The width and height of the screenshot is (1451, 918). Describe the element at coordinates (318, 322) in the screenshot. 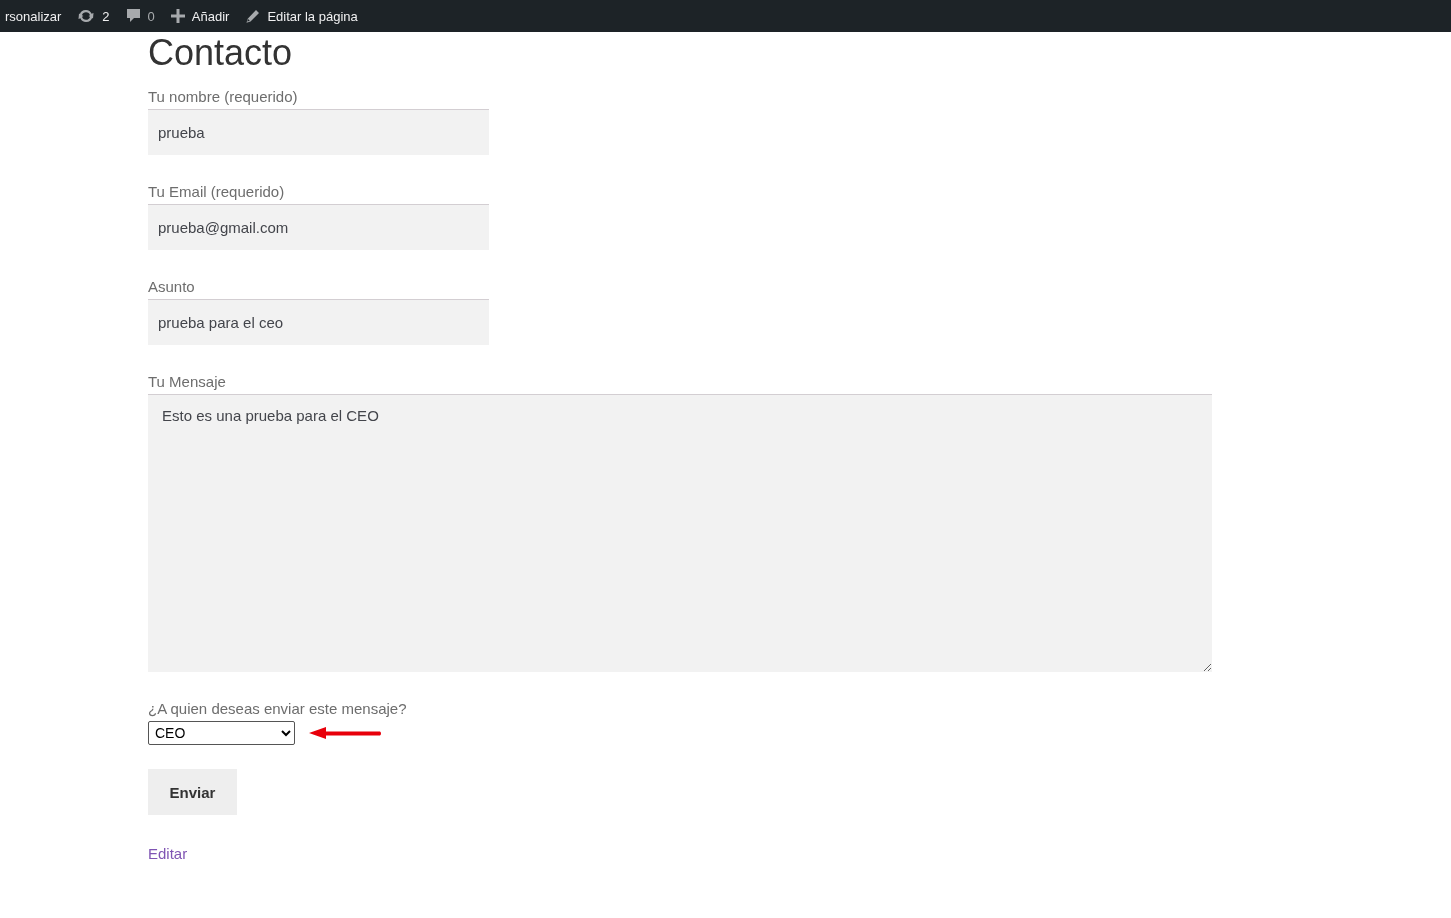

I see `input-field: prueba para el ceo` at that location.